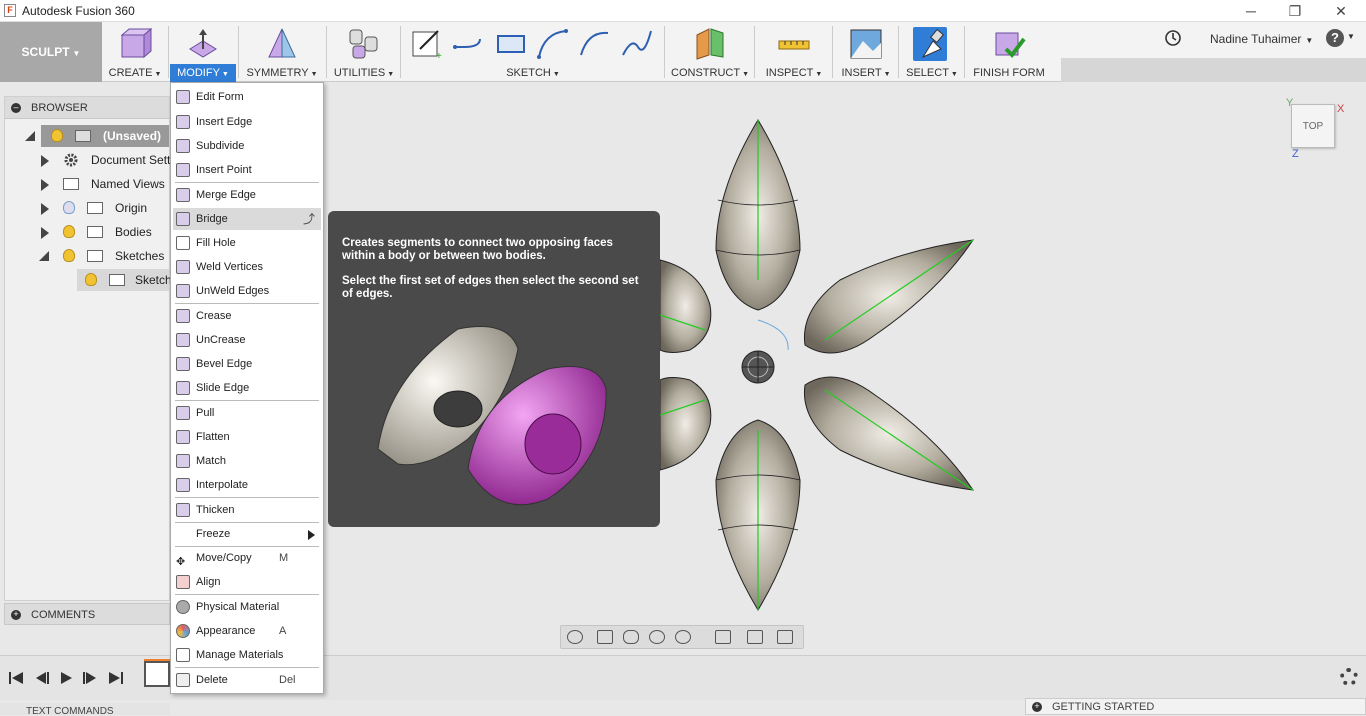 This screenshot has height=716, width=1366. I want to click on viewports-icon, so click(785, 637).